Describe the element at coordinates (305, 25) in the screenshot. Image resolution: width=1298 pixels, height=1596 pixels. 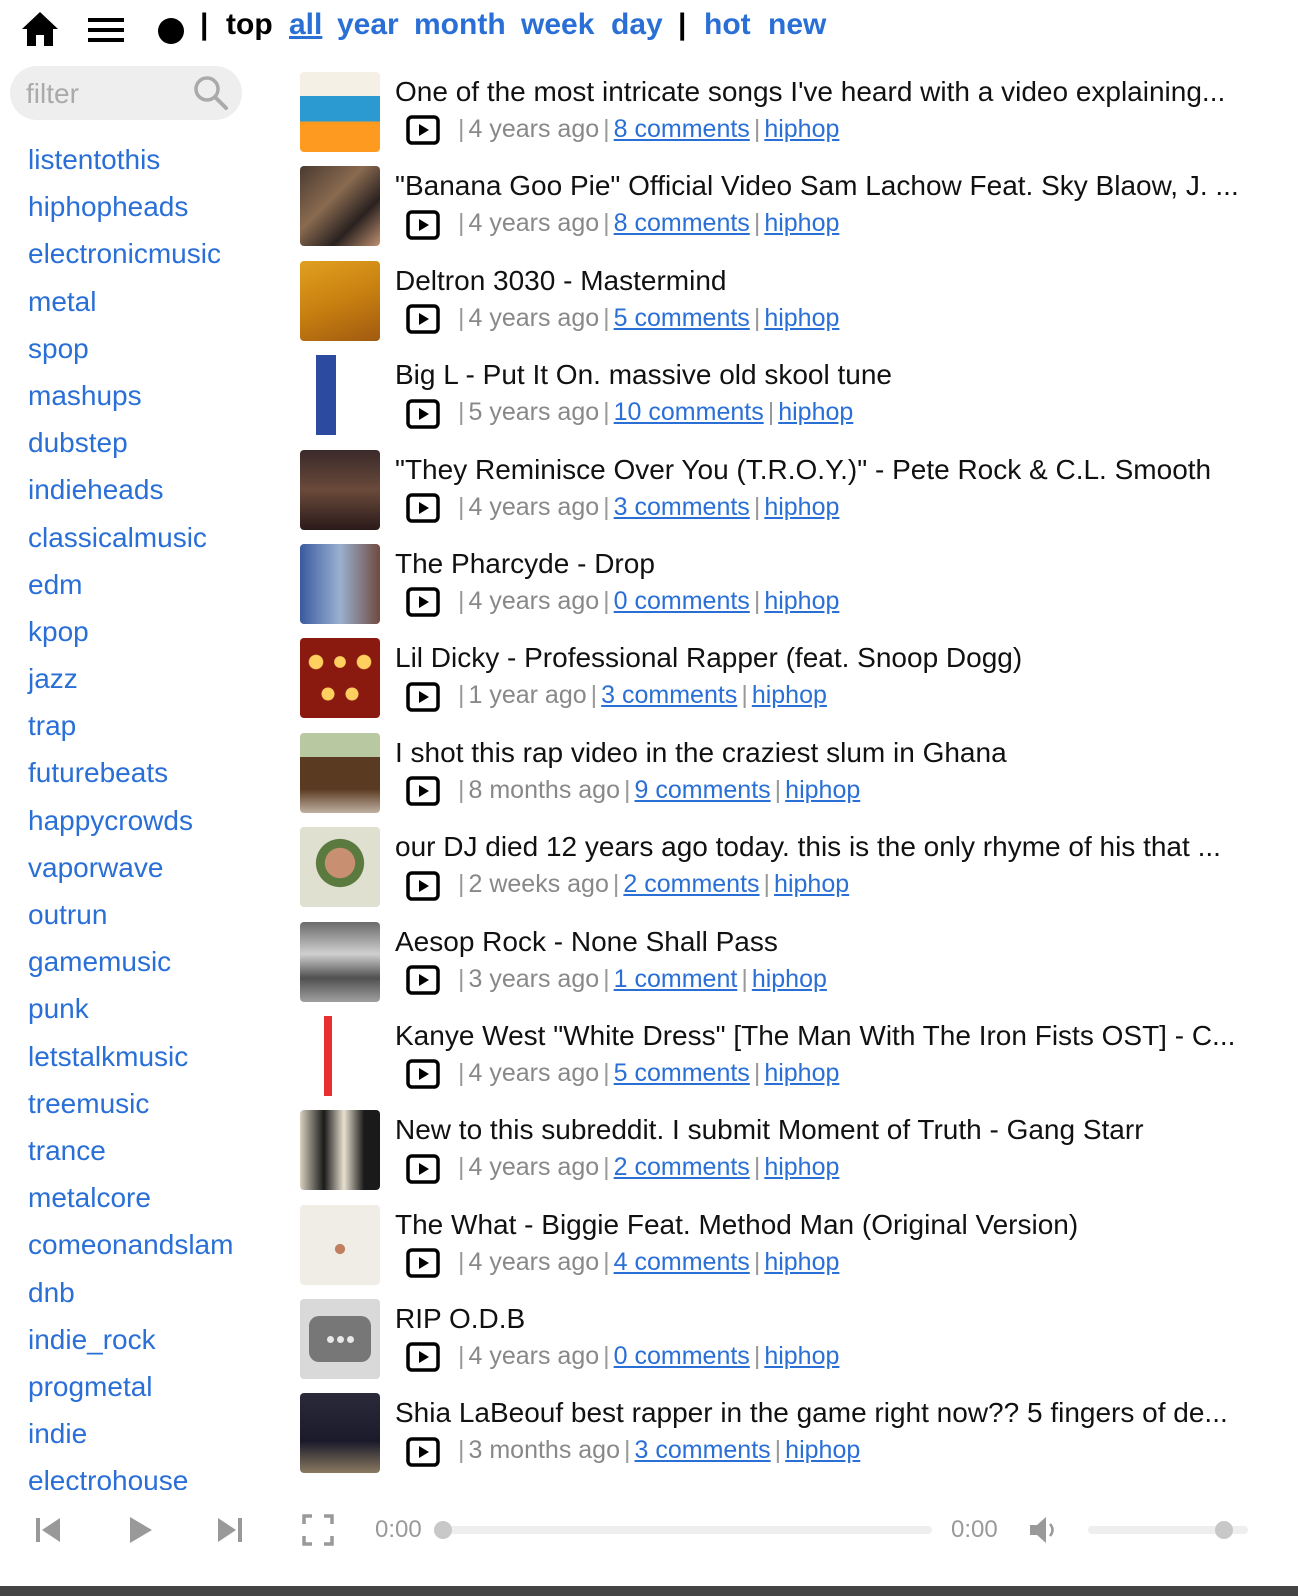
I see `nav-period-all: all` at that location.